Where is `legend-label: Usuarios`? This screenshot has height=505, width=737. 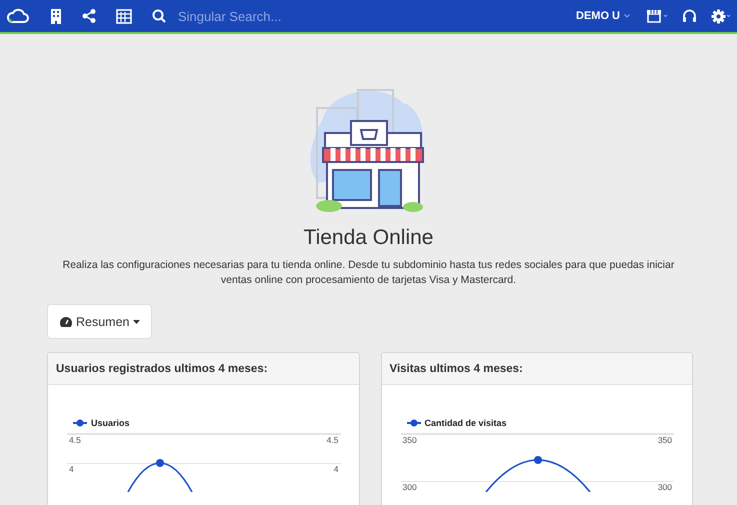
legend-label: Usuarios is located at coordinates (110, 423).